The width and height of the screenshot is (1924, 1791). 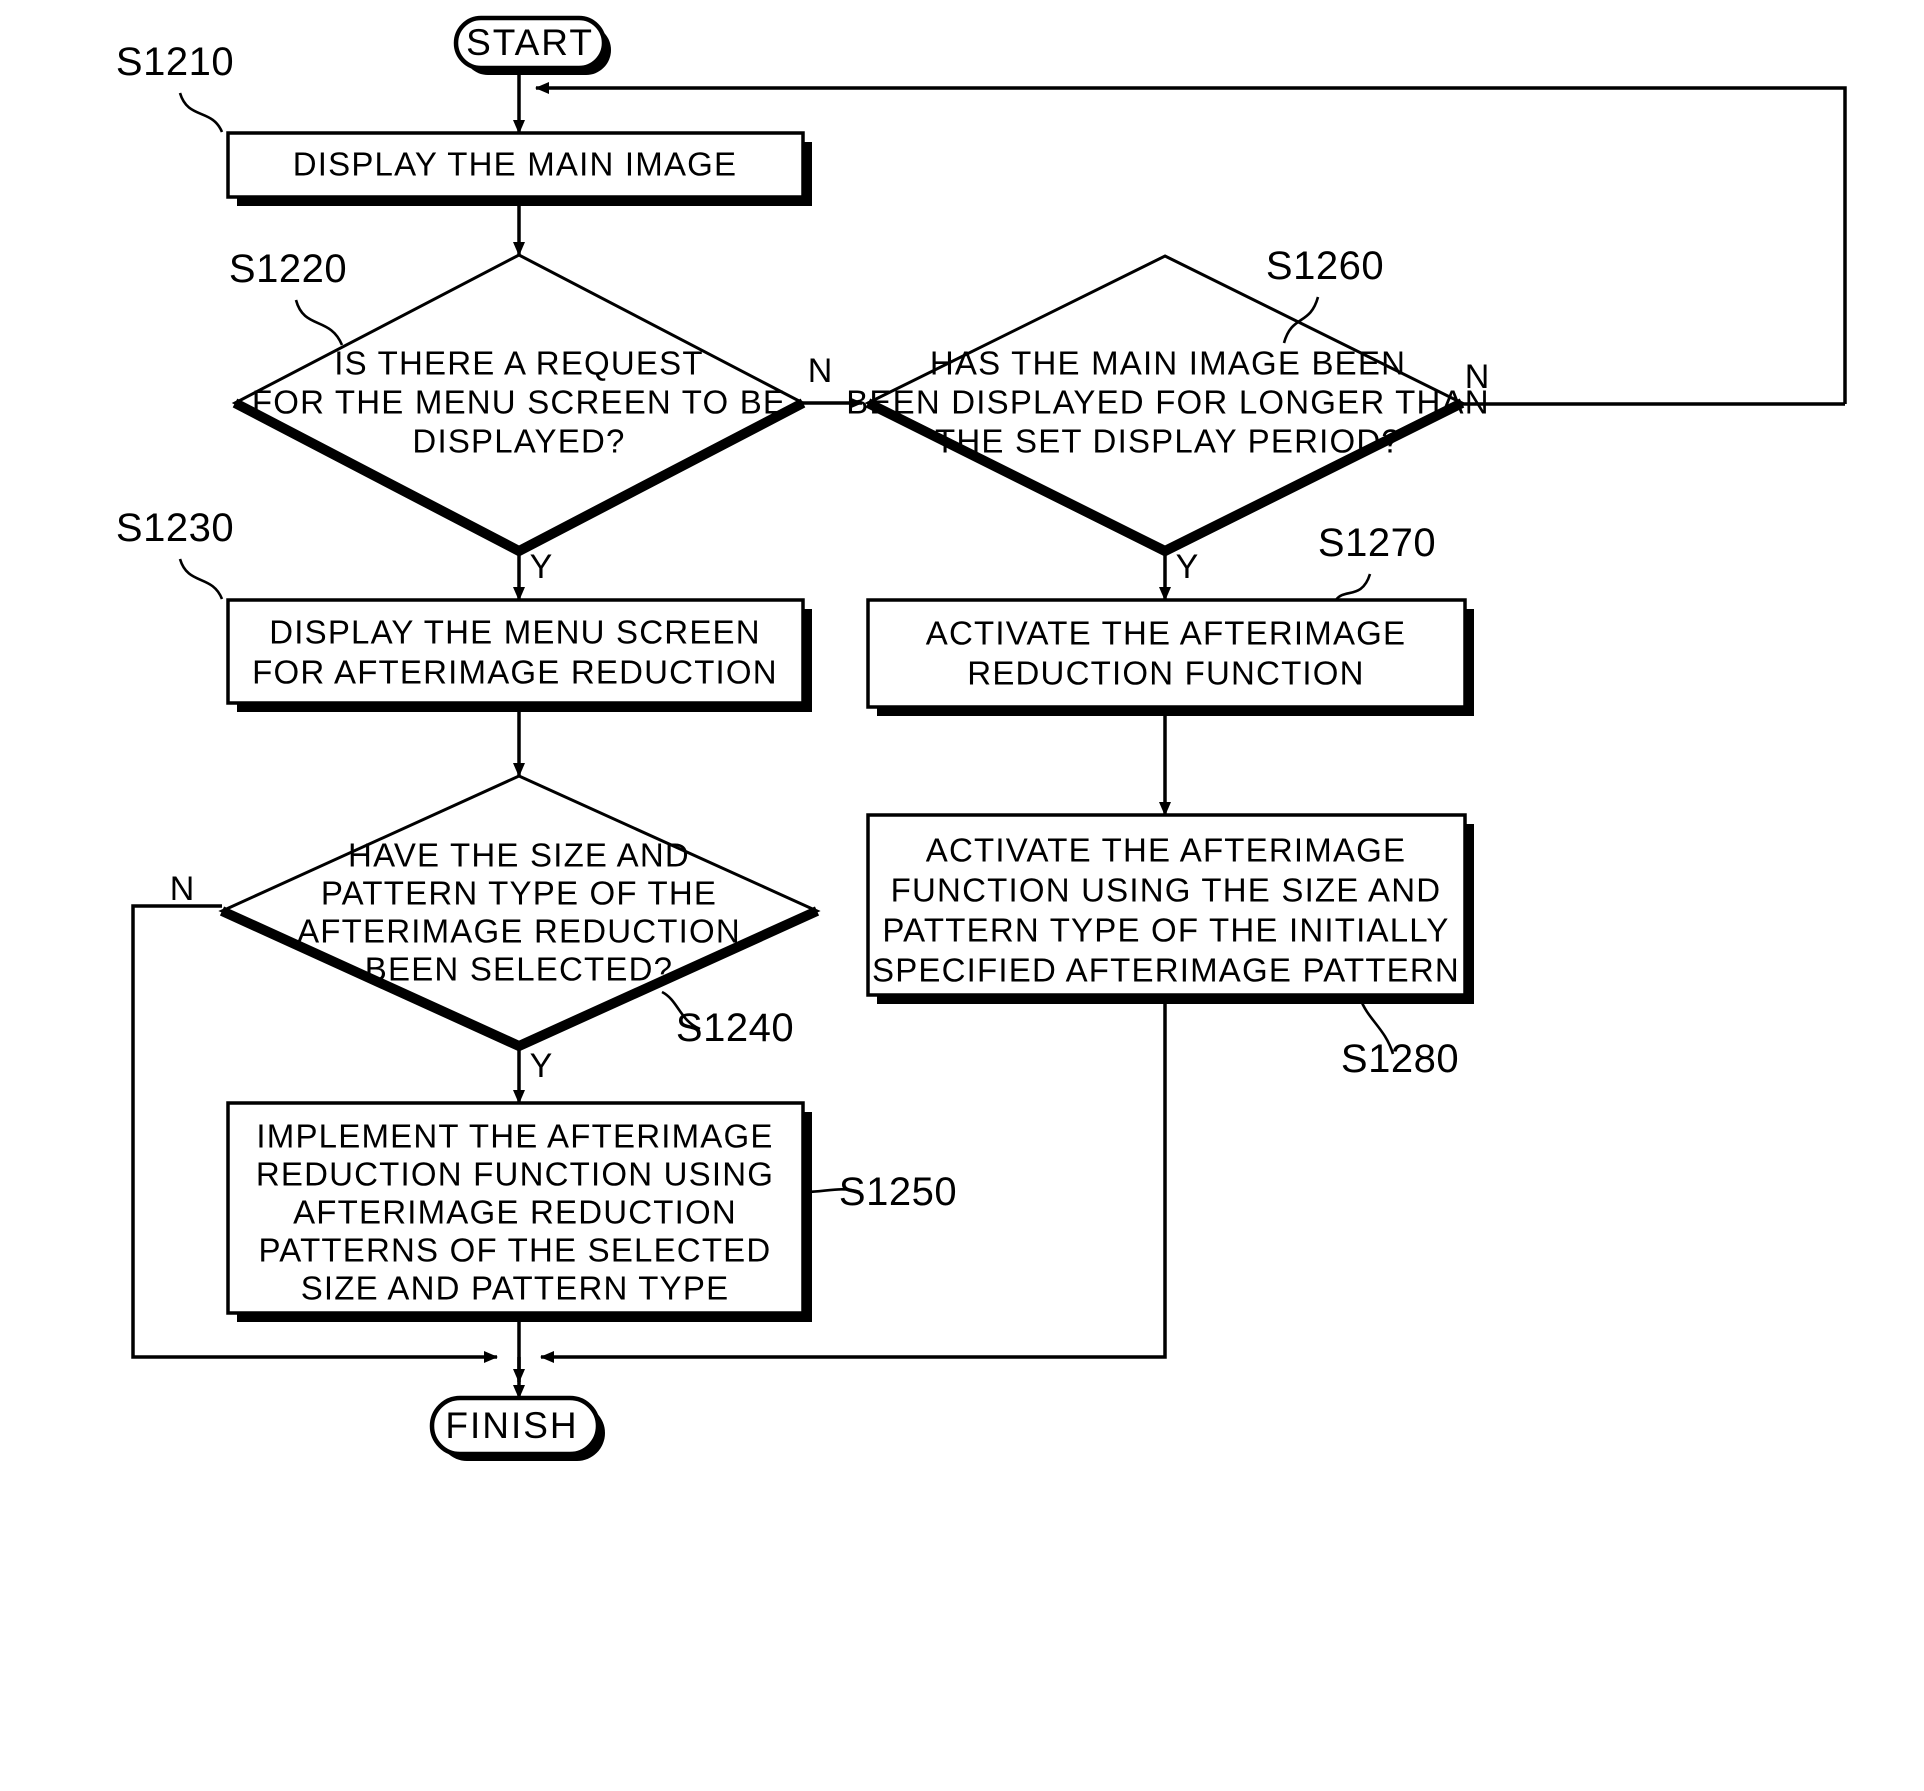 I want to click on terminal-finish: FINISH, so click(x=517, y=1428).